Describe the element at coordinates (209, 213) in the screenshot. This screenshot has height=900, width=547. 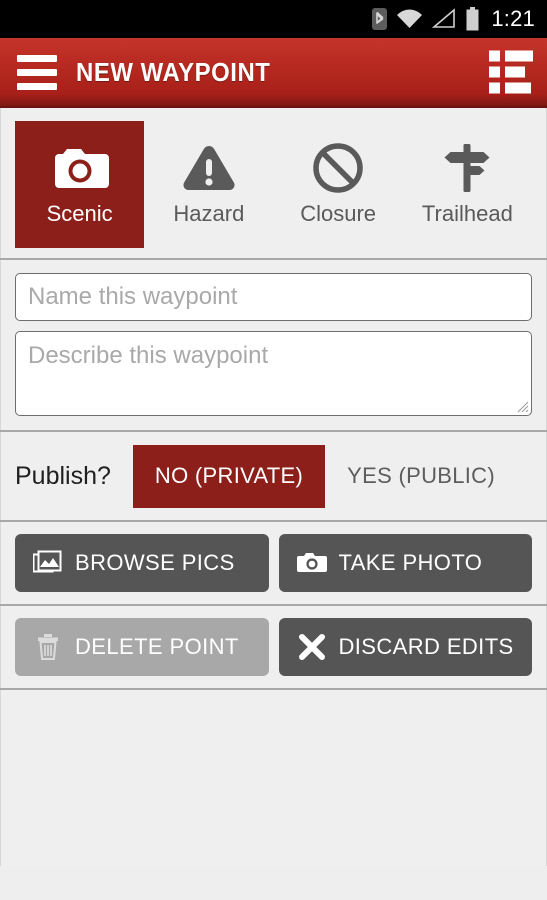
I see `category-label: Hazard` at that location.